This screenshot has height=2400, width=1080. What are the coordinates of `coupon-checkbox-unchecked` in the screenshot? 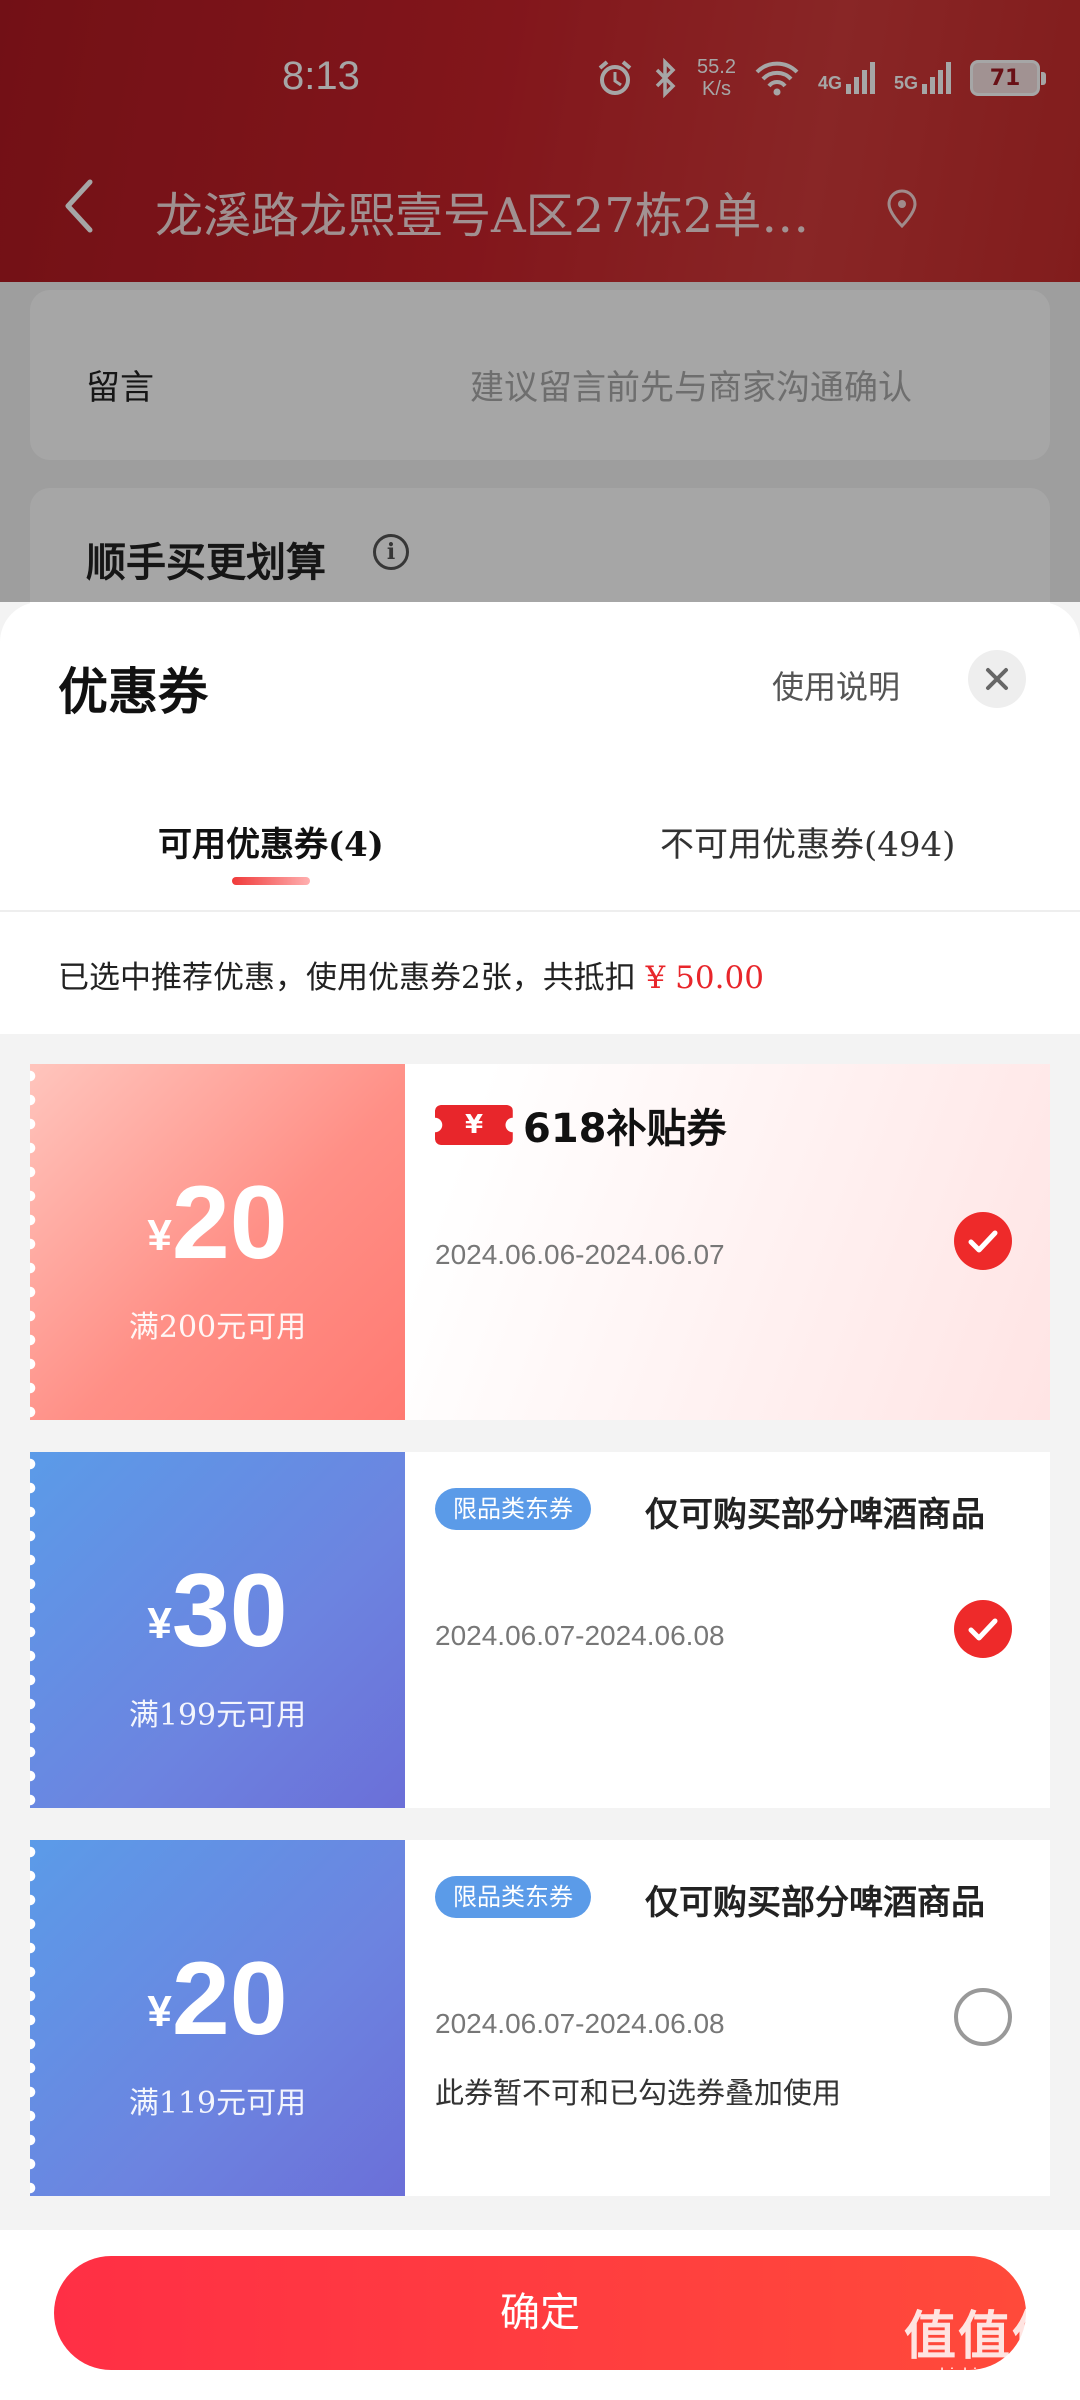 It's located at (983, 2017).